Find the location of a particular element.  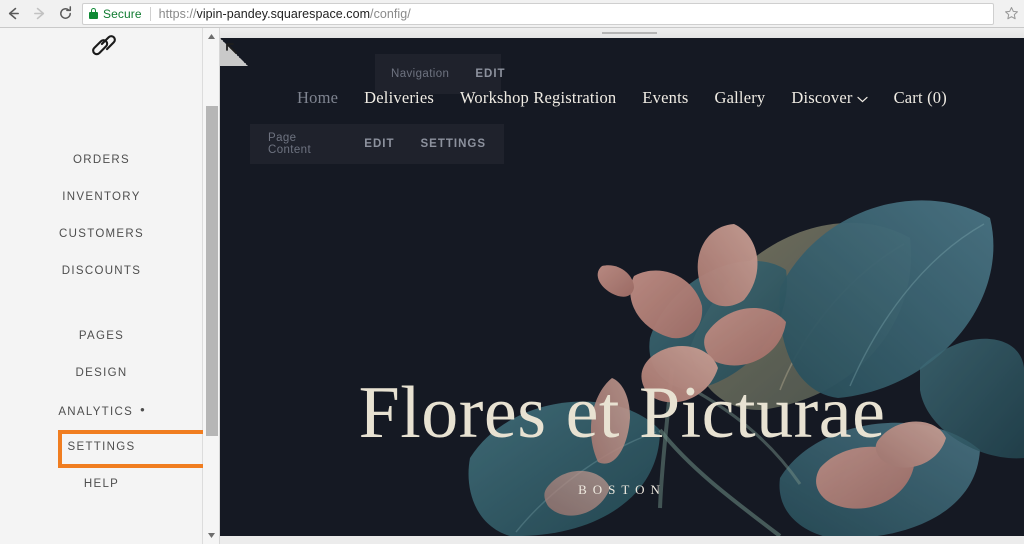

navigation-editor-pill: Navigation EDIT is located at coordinates (440, 74).